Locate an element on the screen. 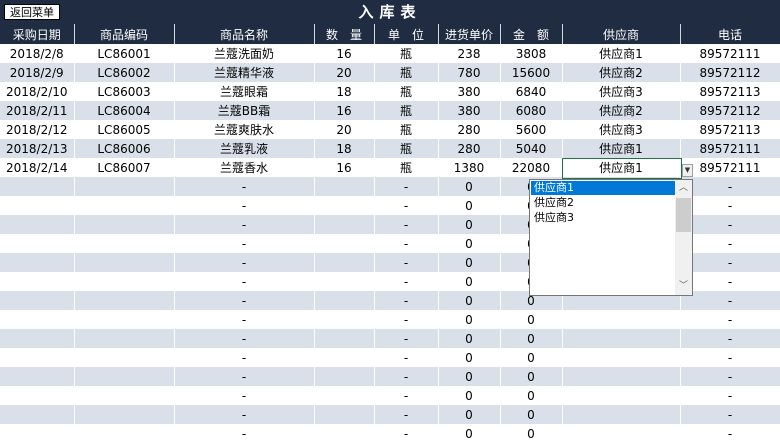  table-cell: 6080 is located at coordinates (531, 110).